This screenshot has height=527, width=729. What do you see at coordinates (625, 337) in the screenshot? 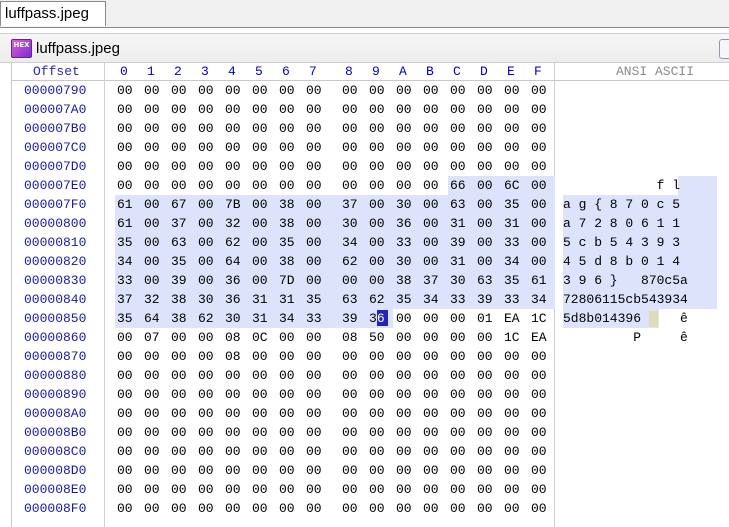
I see `ascii-text: P ê` at bounding box center [625, 337].